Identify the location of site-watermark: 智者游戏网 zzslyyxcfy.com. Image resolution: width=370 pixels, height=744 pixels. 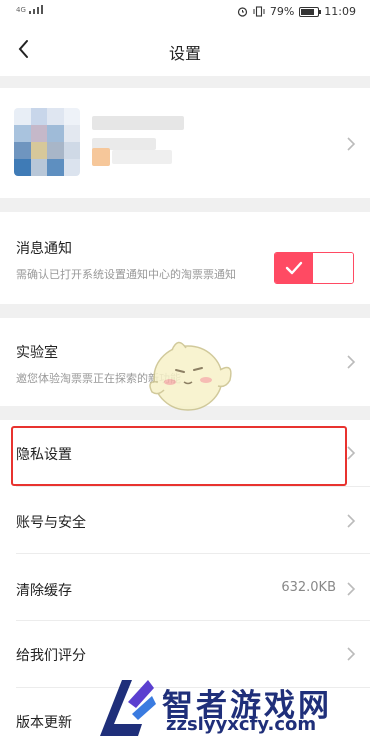
(231, 708).